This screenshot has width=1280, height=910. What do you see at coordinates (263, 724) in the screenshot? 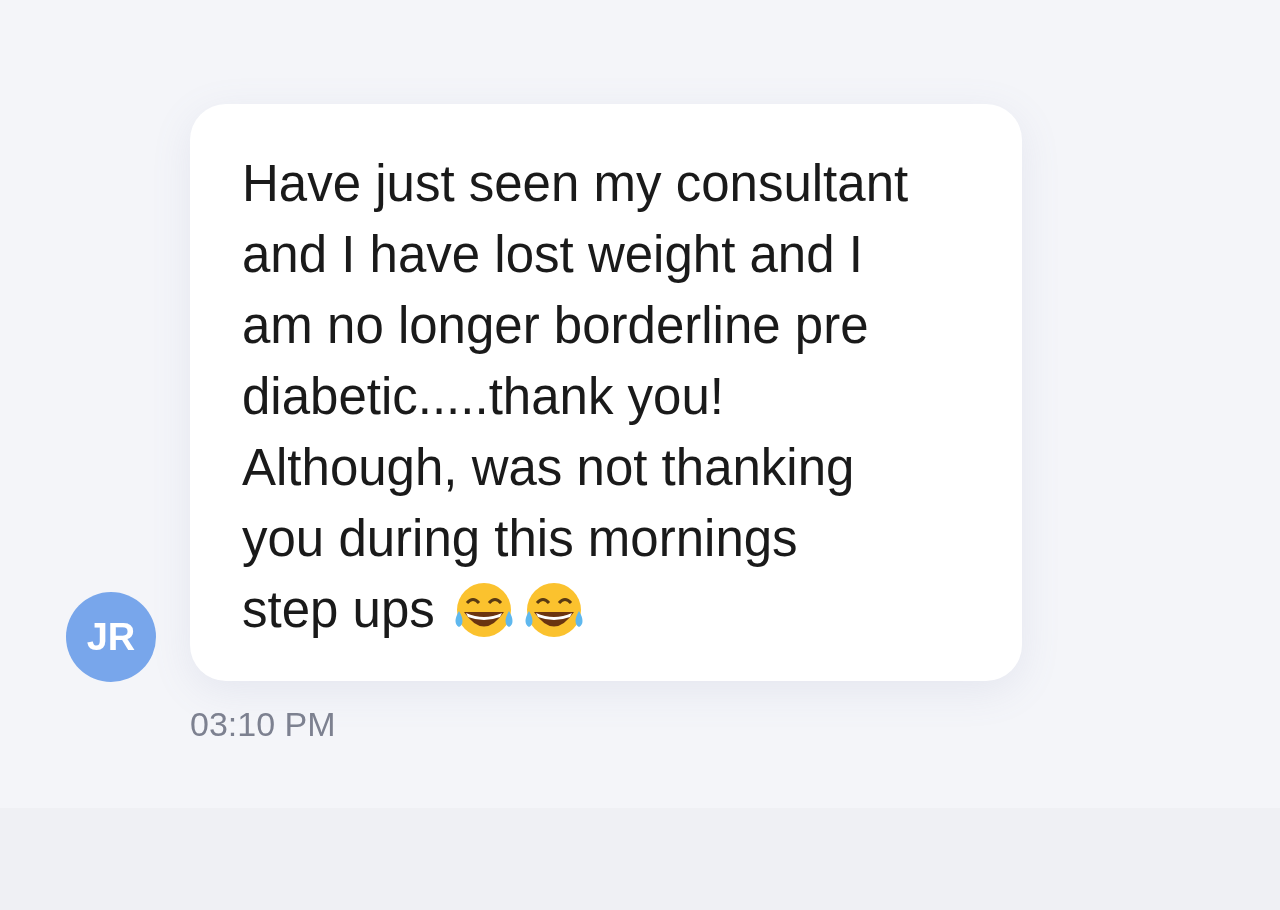
I see `message-time: 03:10 PM` at bounding box center [263, 724].